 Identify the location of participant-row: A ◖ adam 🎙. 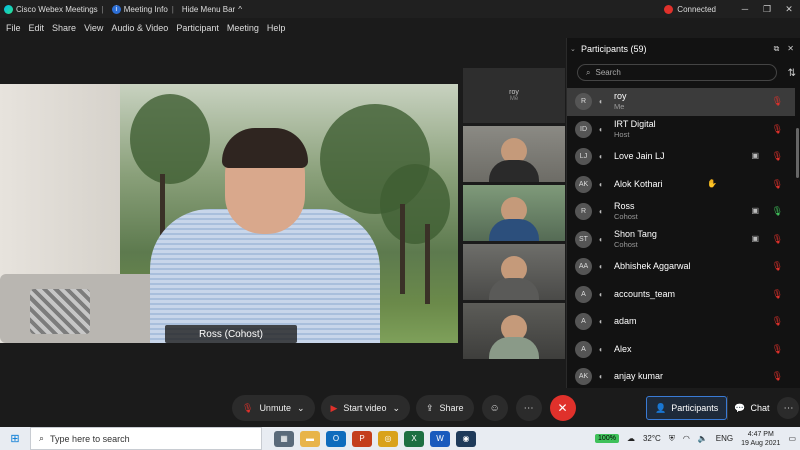
(681, 322).